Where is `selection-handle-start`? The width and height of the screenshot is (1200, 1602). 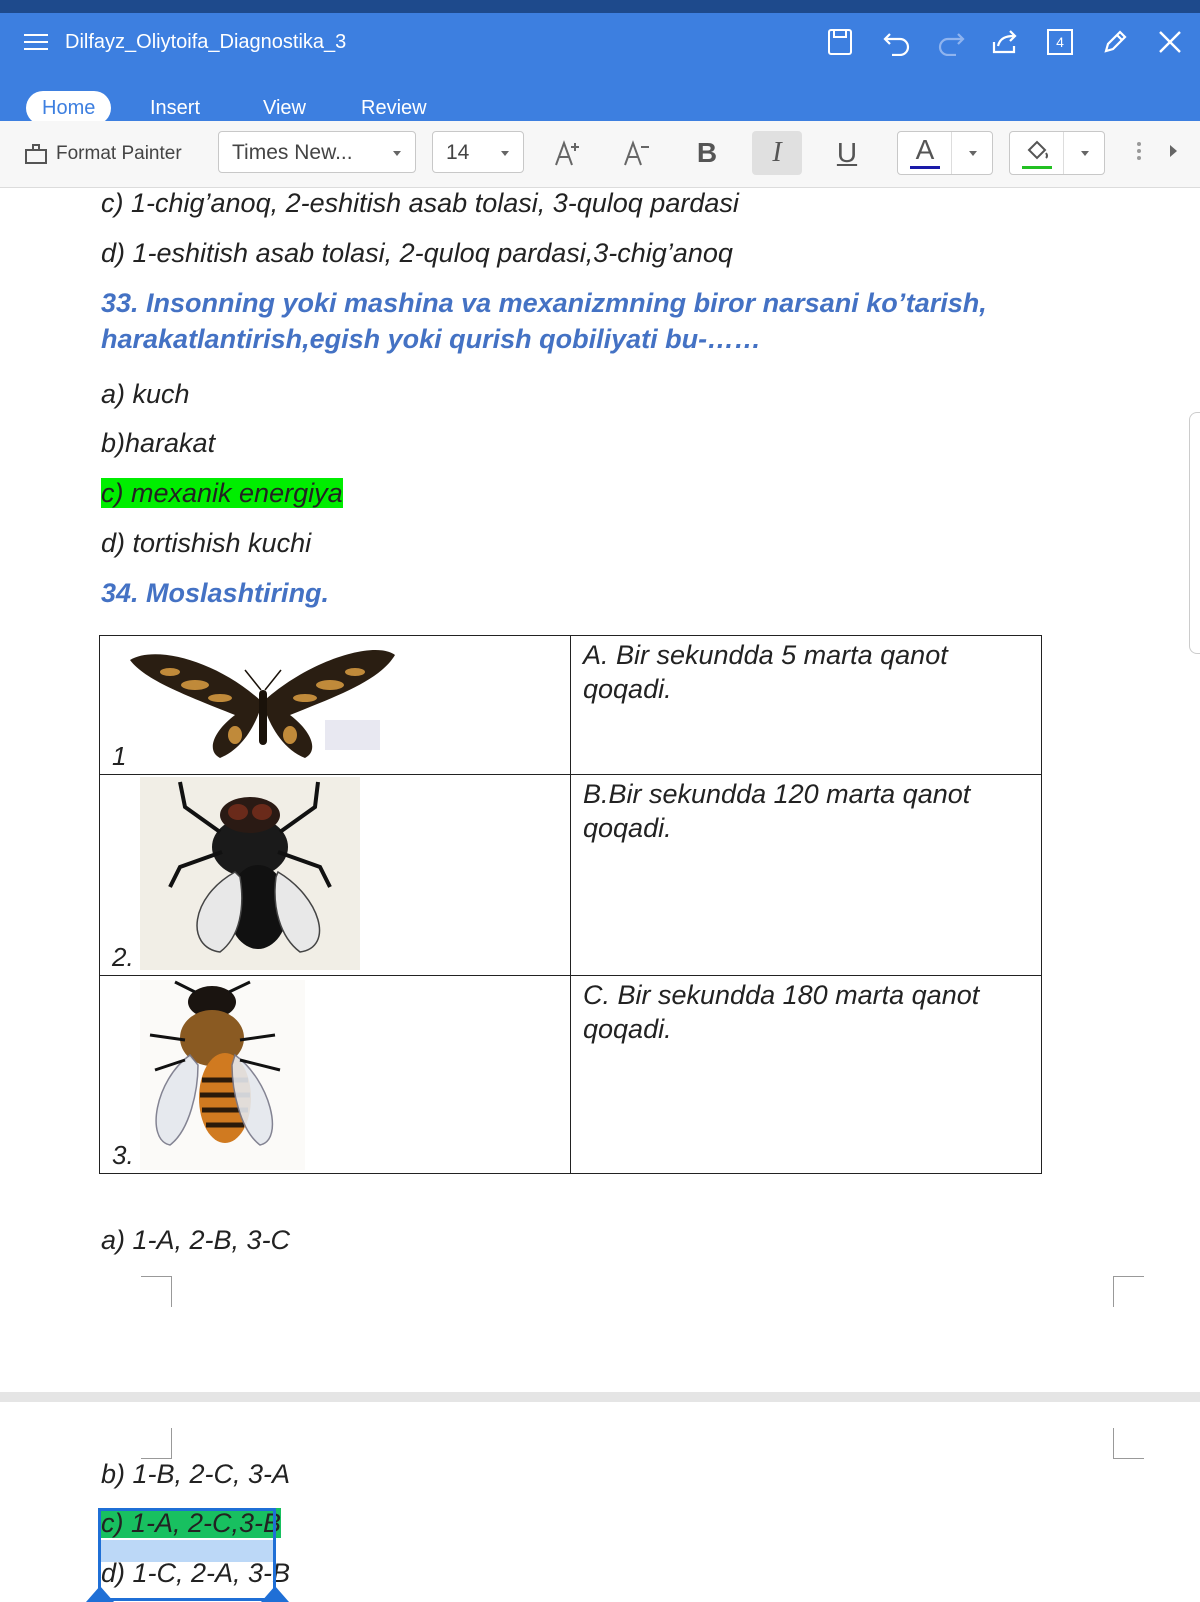
selection-handle-start is located at coordinates (100, 1594).